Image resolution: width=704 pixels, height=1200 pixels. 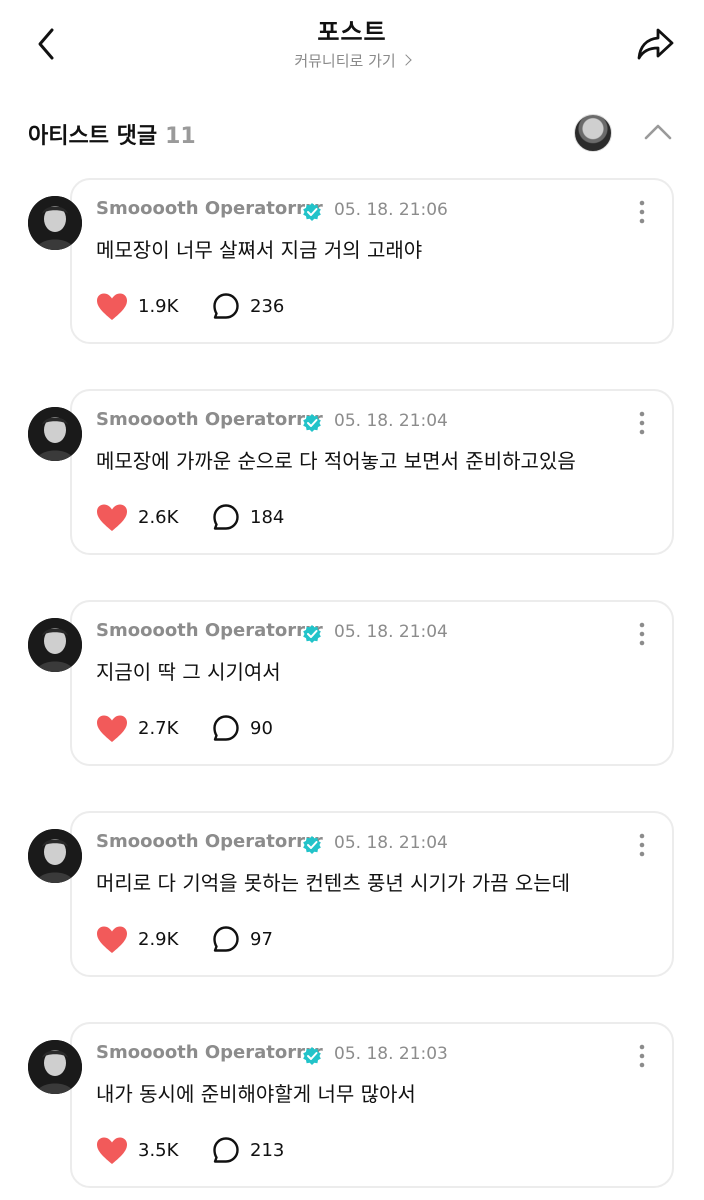 I want to click on reply-count: 236, so click(x=267, y=306).